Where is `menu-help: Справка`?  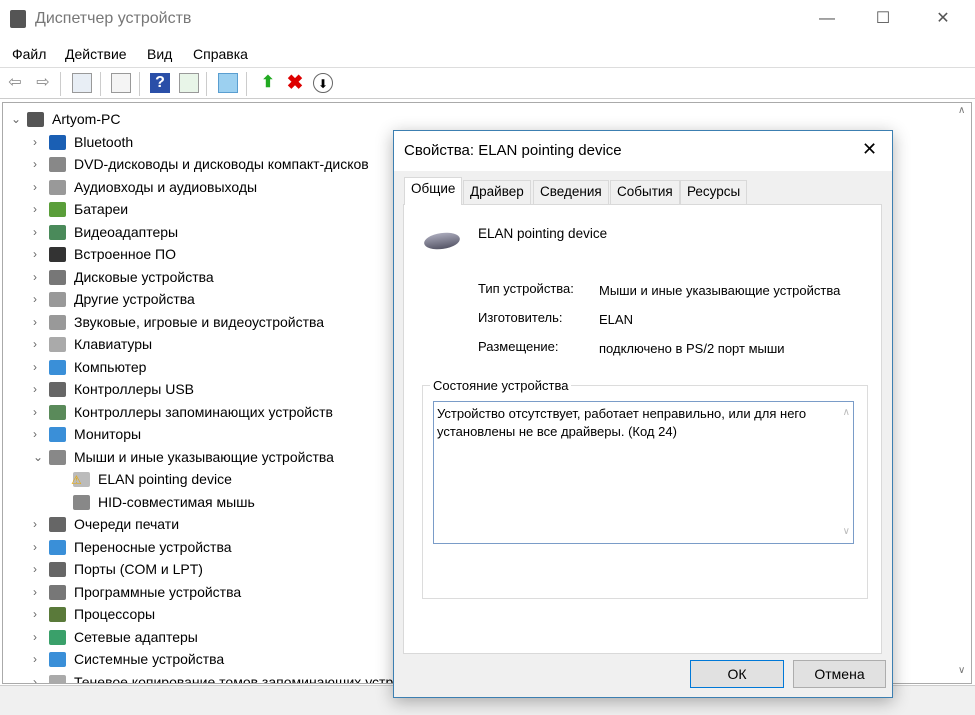 menu-help: Справка is located at coordinates (220, 54).